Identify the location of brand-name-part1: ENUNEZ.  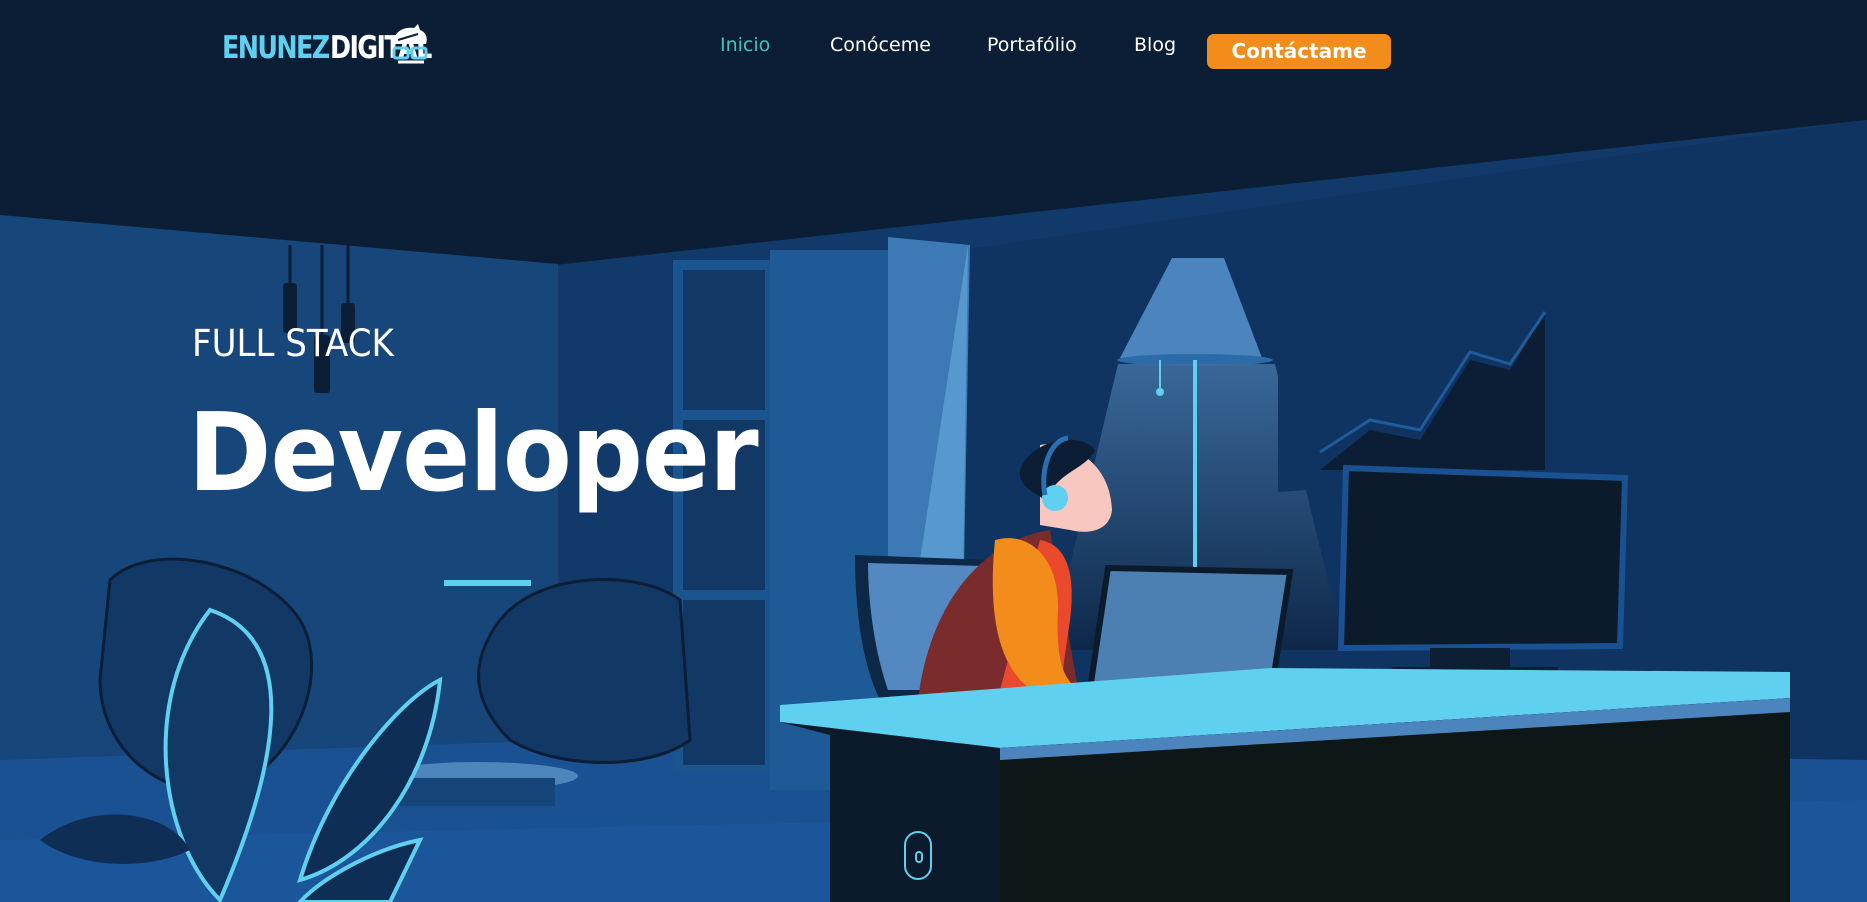
(276, 48).